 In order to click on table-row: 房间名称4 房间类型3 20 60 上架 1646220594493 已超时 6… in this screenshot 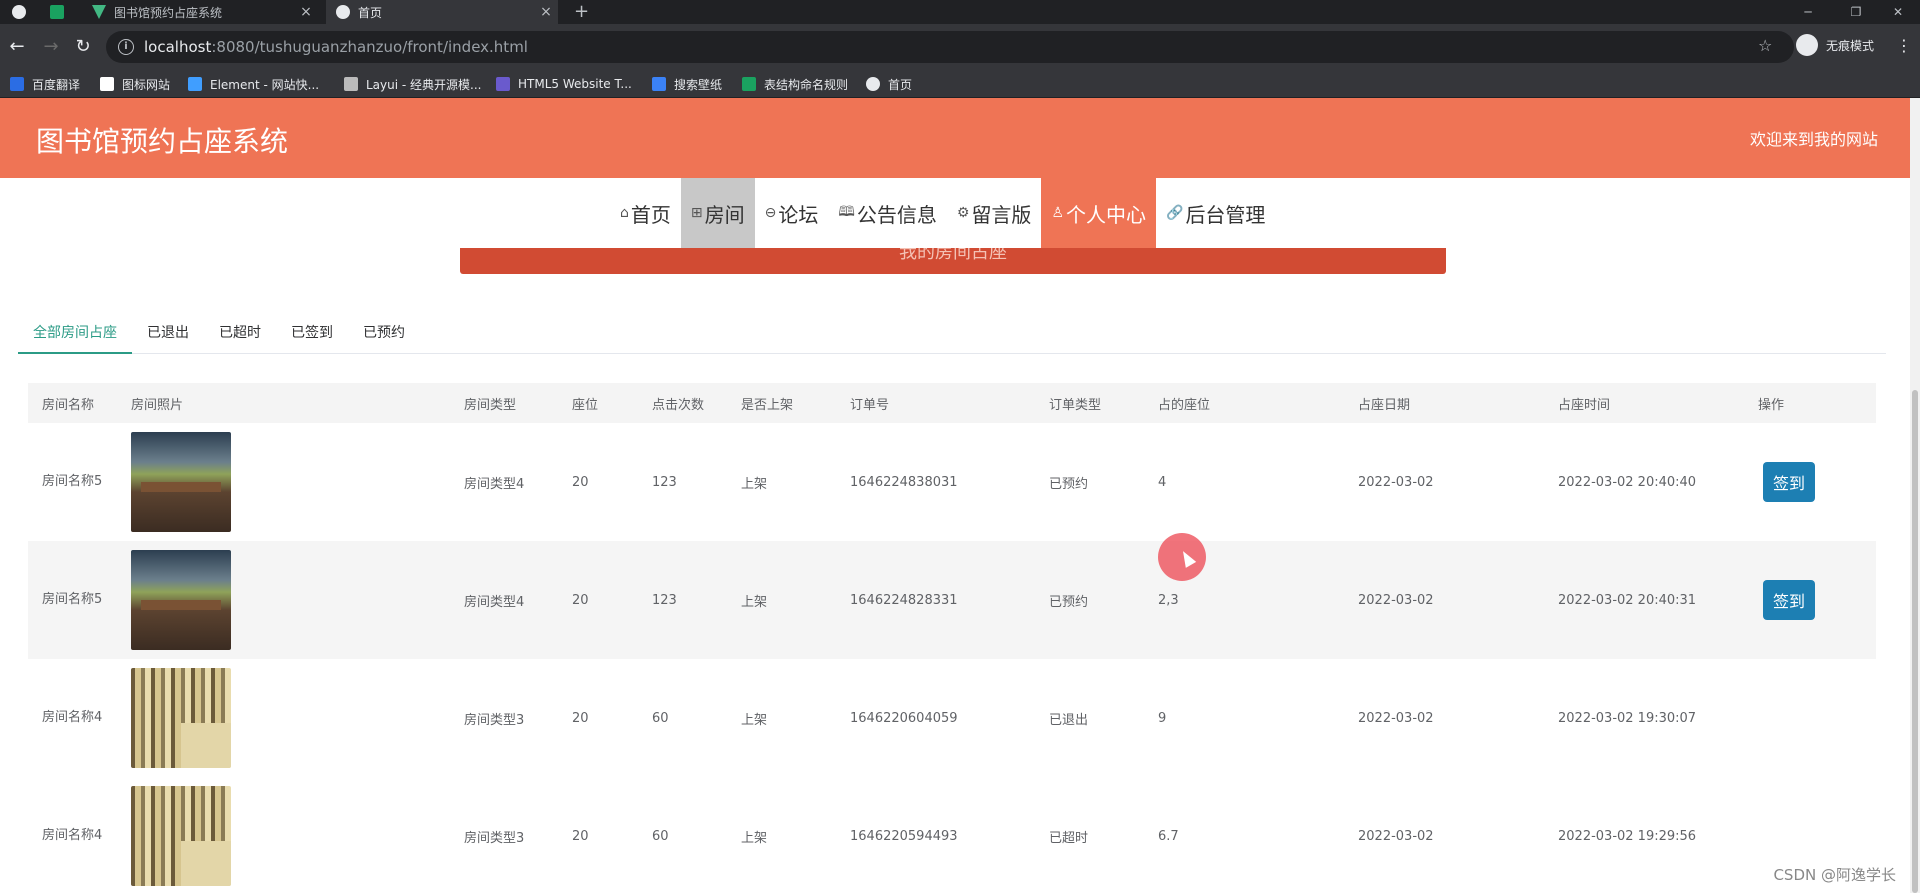, I will do `click(952, 835)`.